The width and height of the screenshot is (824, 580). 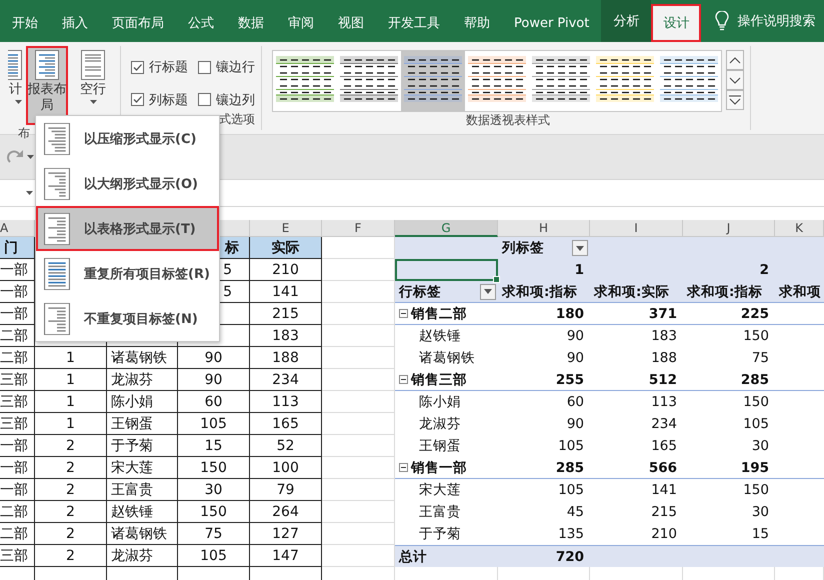 I want to click on dropdown-arrow-icon, so click(x=488, y=291).